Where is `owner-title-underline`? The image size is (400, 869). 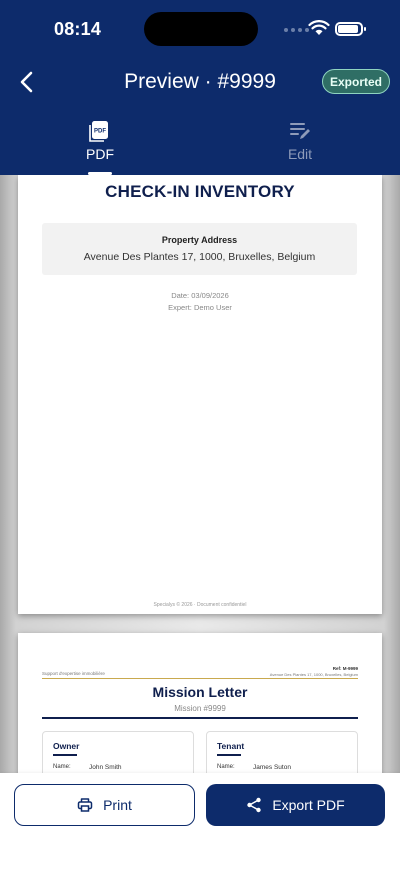
owner-title-underline is located at coordinates (65, 755).